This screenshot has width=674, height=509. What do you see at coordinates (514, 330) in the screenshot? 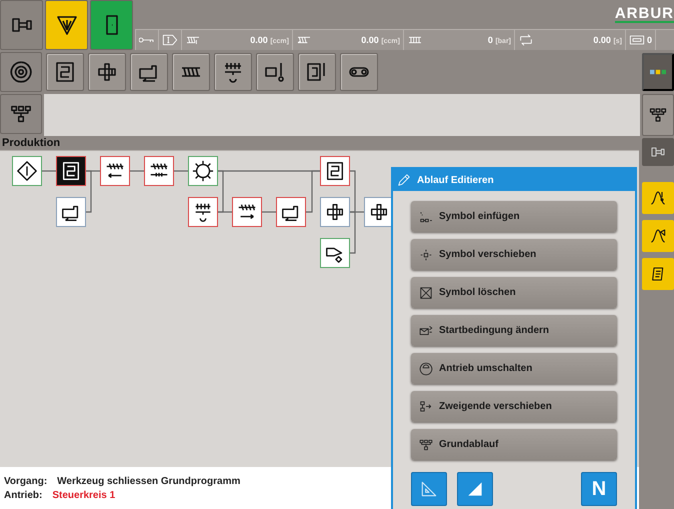
I see `action-button: Startbedingung ändern` at bounding box center [514, 330].